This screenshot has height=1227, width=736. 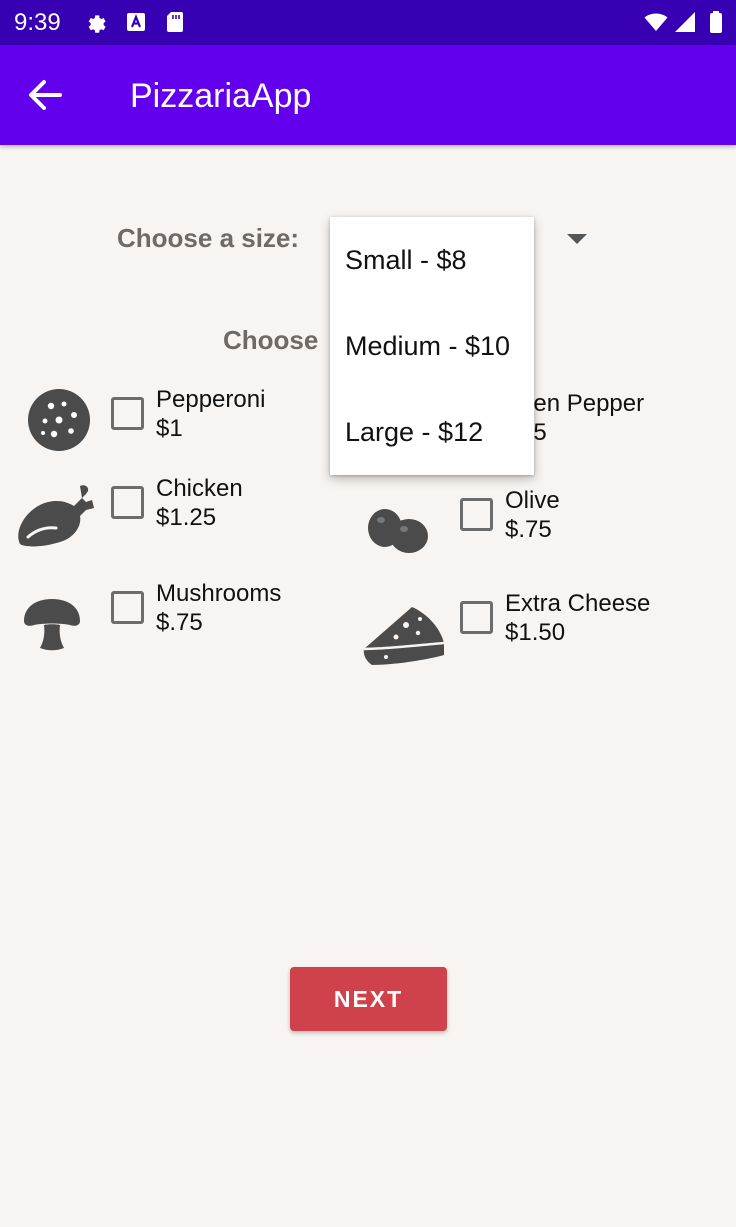 What do you see at coordinates (368, 95) in the screenshot?
I see `app-bar: PizzariaApp` at bounding box center [368, 95].